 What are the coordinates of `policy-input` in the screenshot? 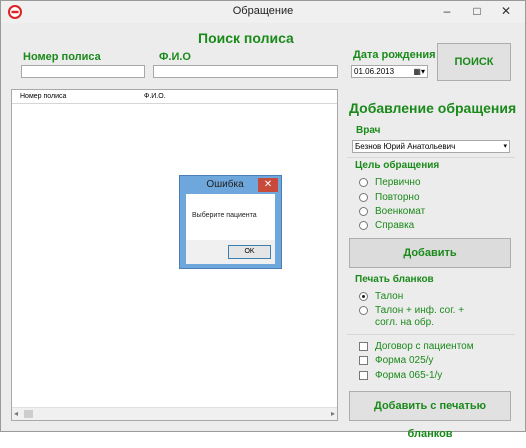 It's located at (83, 71).